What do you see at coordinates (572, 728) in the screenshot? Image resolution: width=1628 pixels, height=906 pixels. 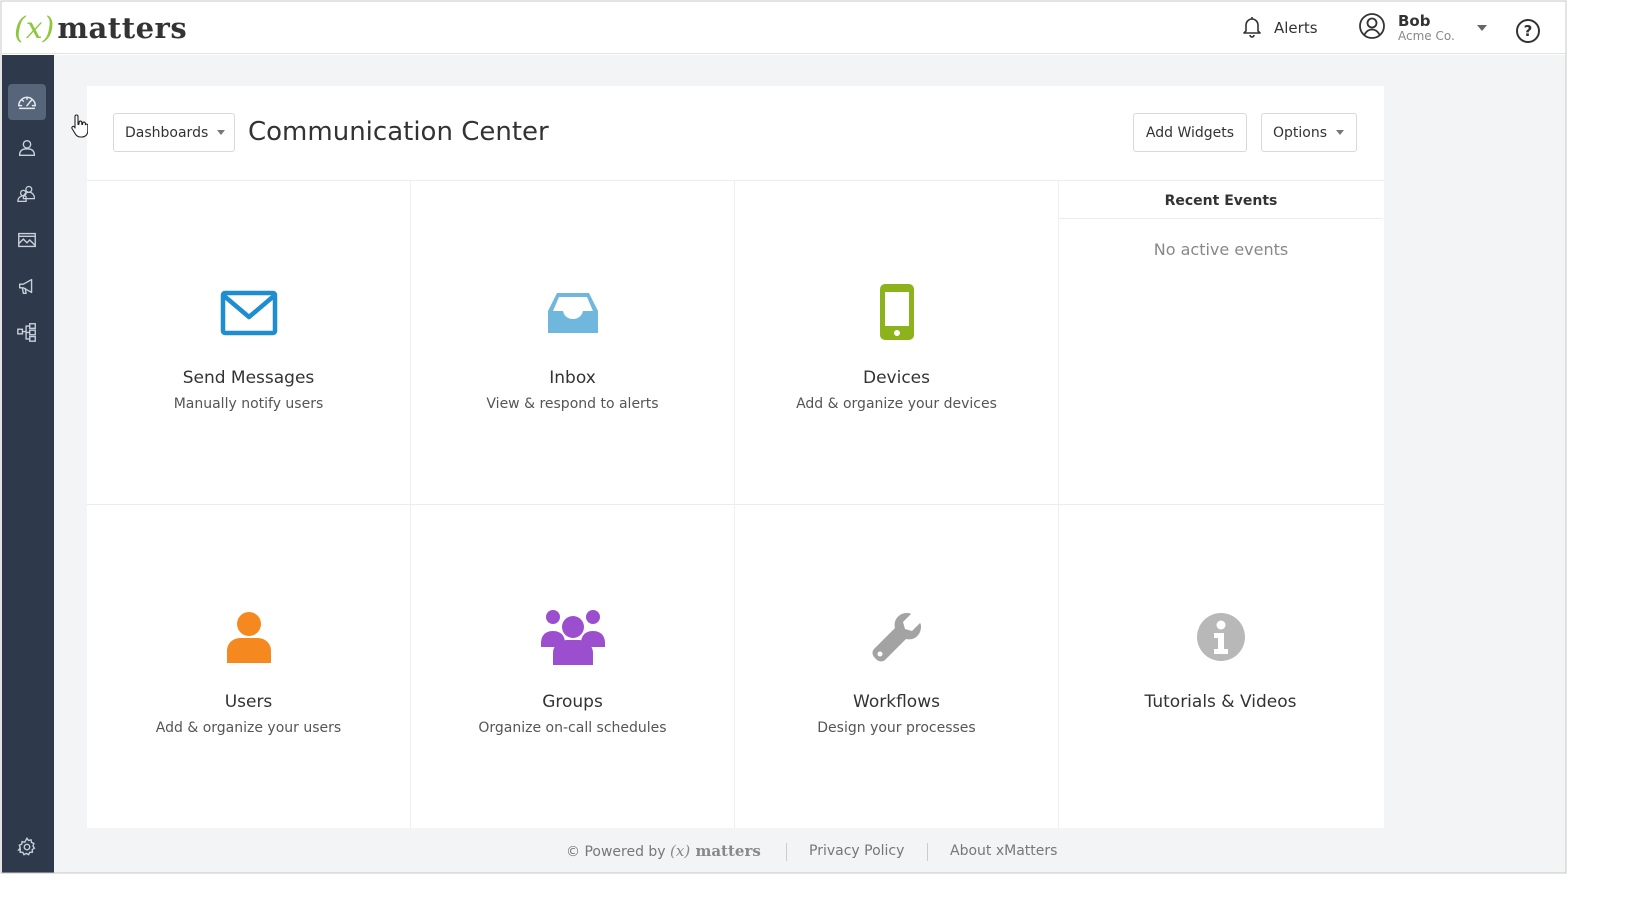 I see `widget-subtitle: Organize on-call schedules` at bounding box center [572, 728].